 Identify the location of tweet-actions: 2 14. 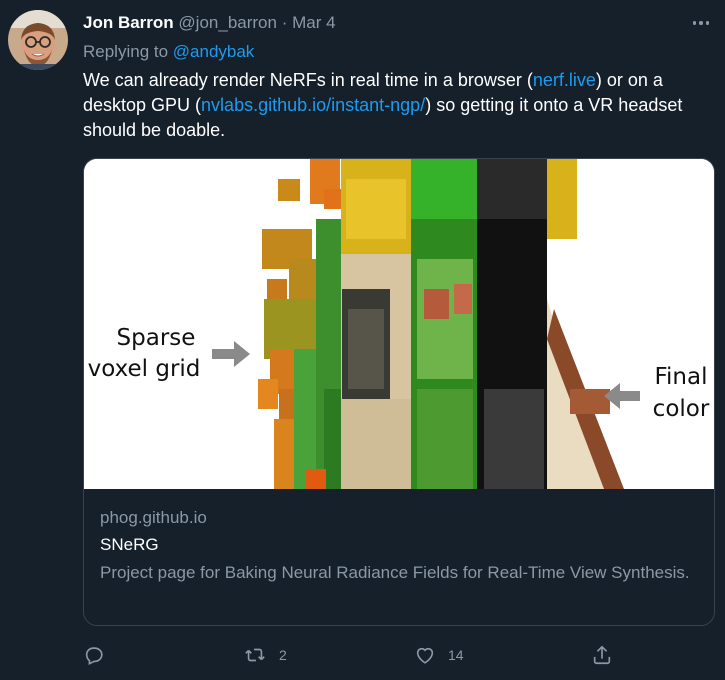
(362, 655).